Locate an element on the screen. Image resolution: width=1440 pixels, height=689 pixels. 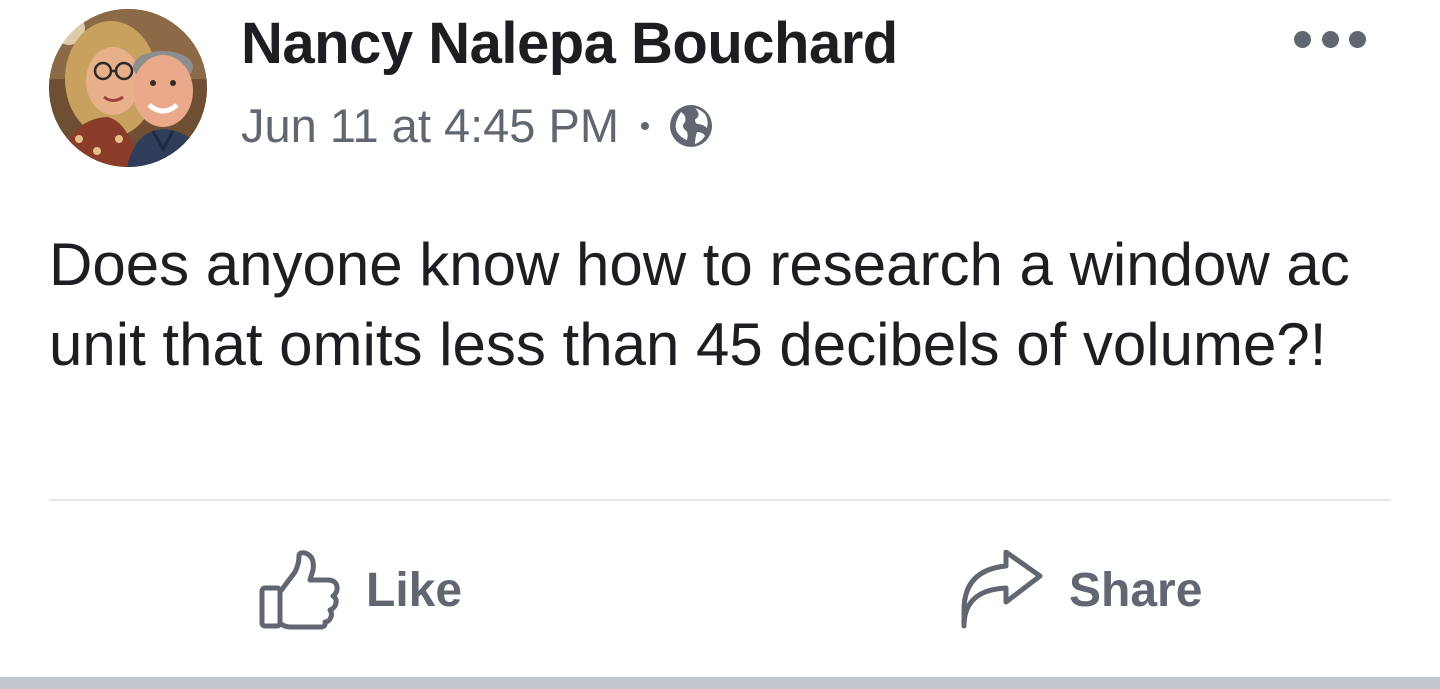
share-button: Share is located at coordinates (1081, 590).